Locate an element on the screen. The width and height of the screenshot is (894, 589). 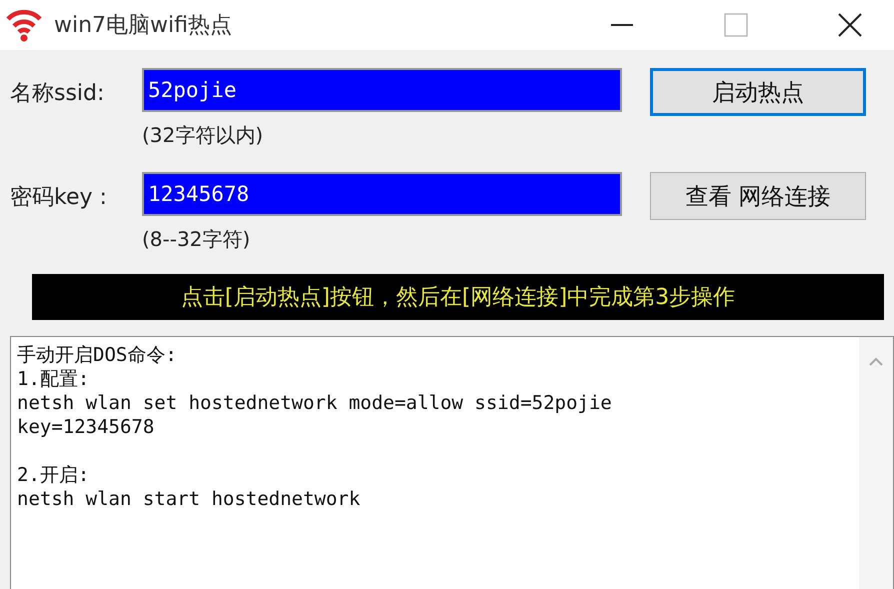
maximize-icon is located at coordinates (736, 25).